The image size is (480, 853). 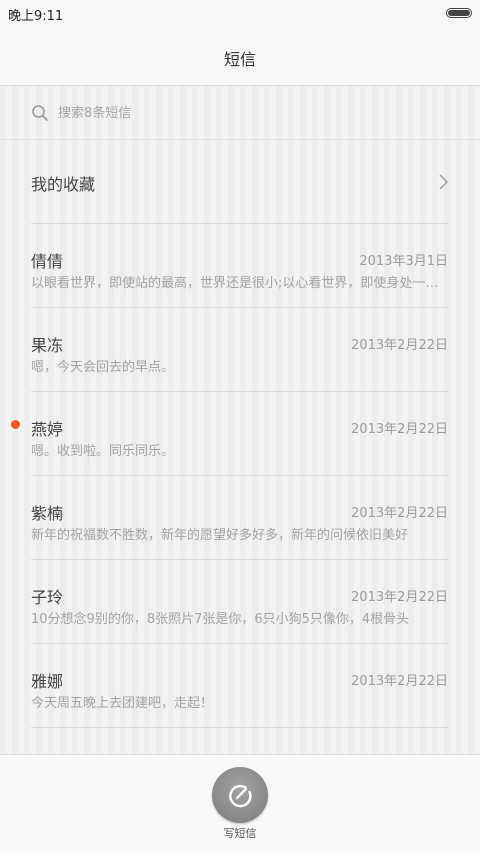 What do you see at coordinates (240, 686) in the screenshot?
I see `conversation-item-6: 雅娜 2013年2月22日 今天周五晚上去团建吧，走起！` at bounding box center [240, 686].